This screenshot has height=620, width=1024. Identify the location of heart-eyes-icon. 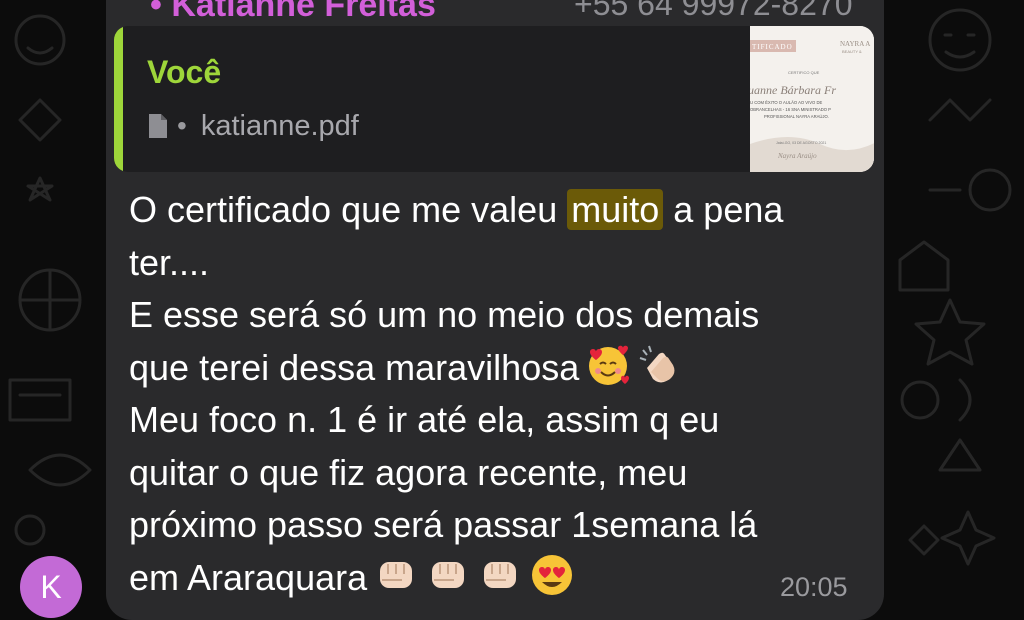
(552, 574).